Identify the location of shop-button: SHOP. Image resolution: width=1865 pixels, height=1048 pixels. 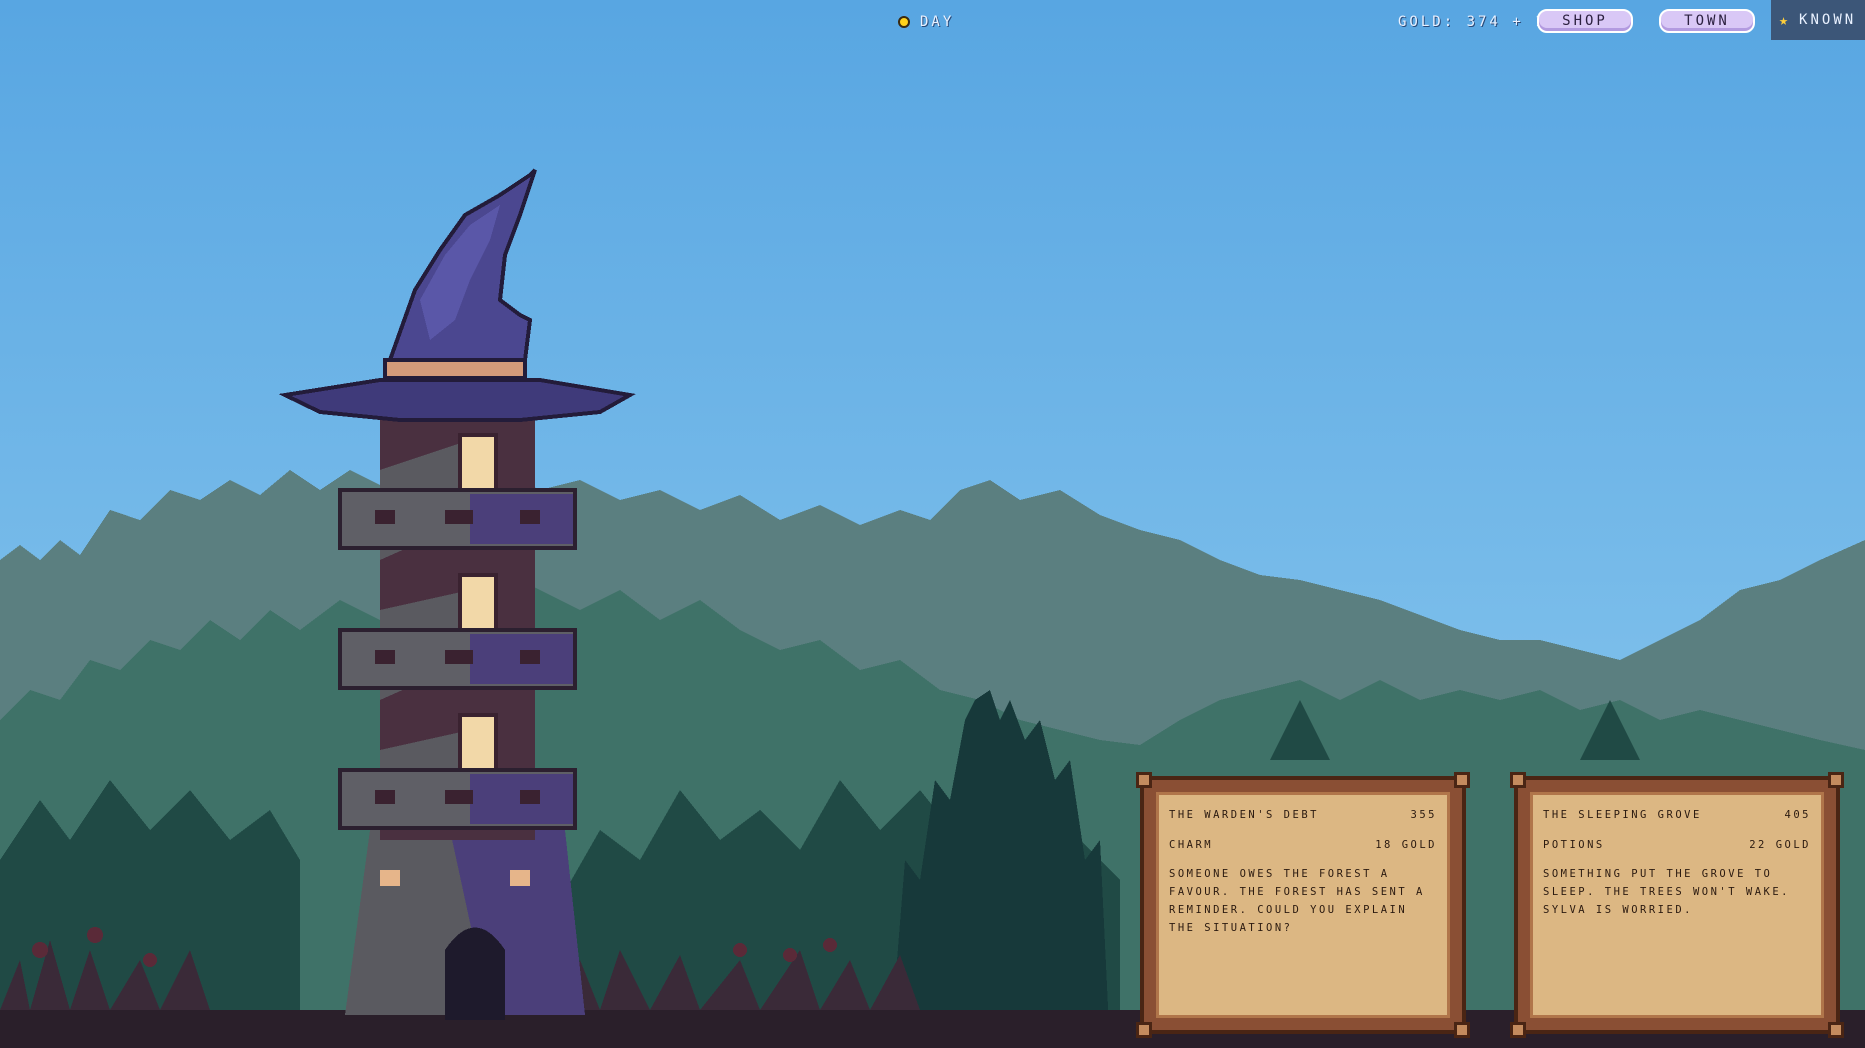
(1585, 21).